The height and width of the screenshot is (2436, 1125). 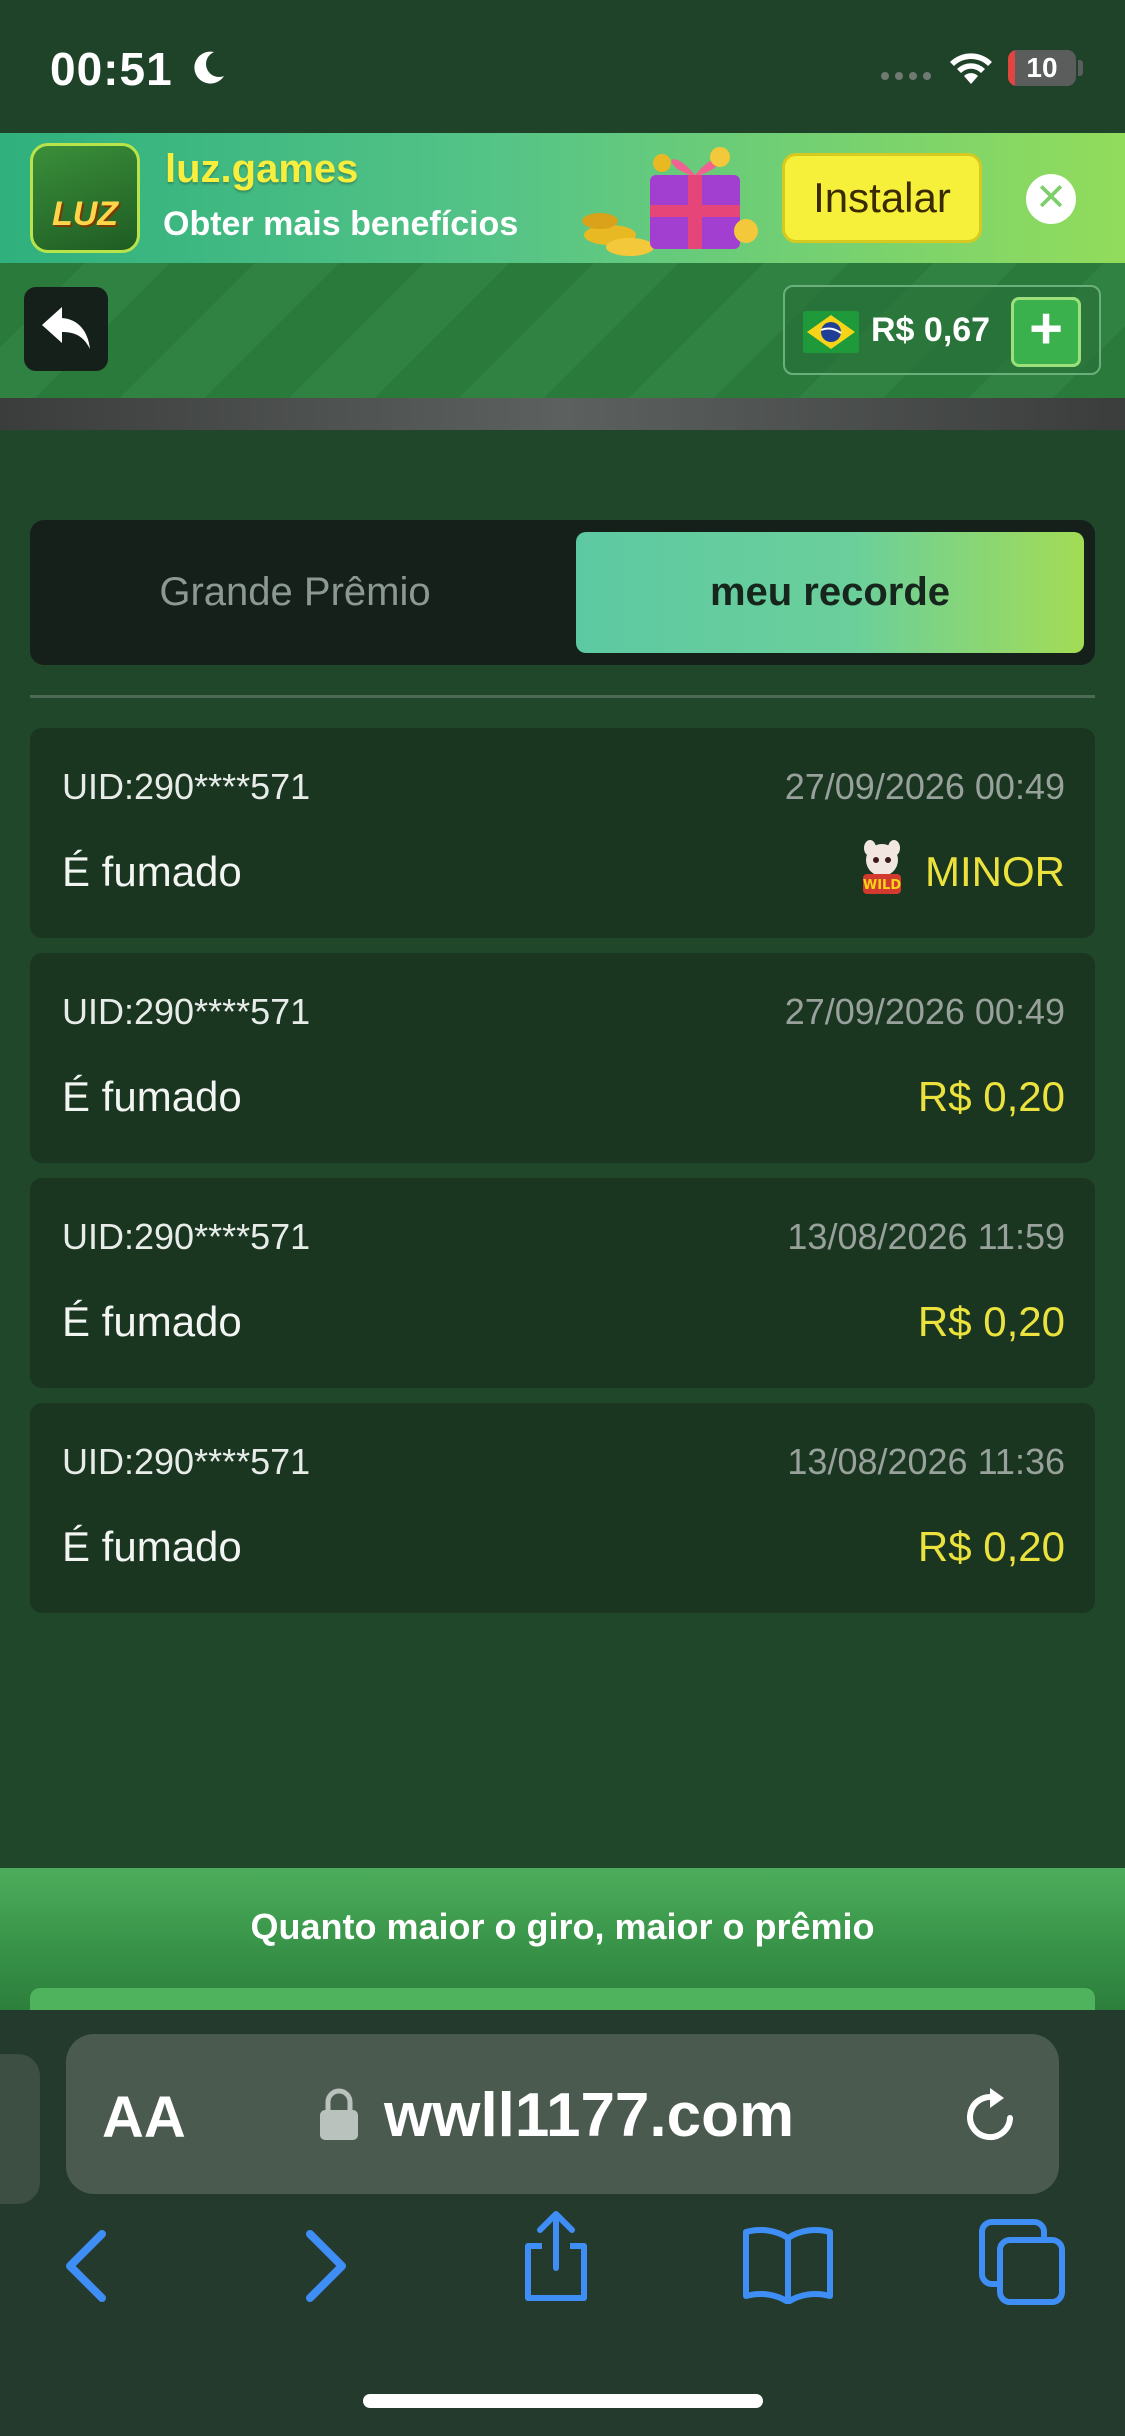 What do you see at coordinates (882, 867) in the screenshot?
I see `wild-icon: WILD` at bounding box center [882, 867].